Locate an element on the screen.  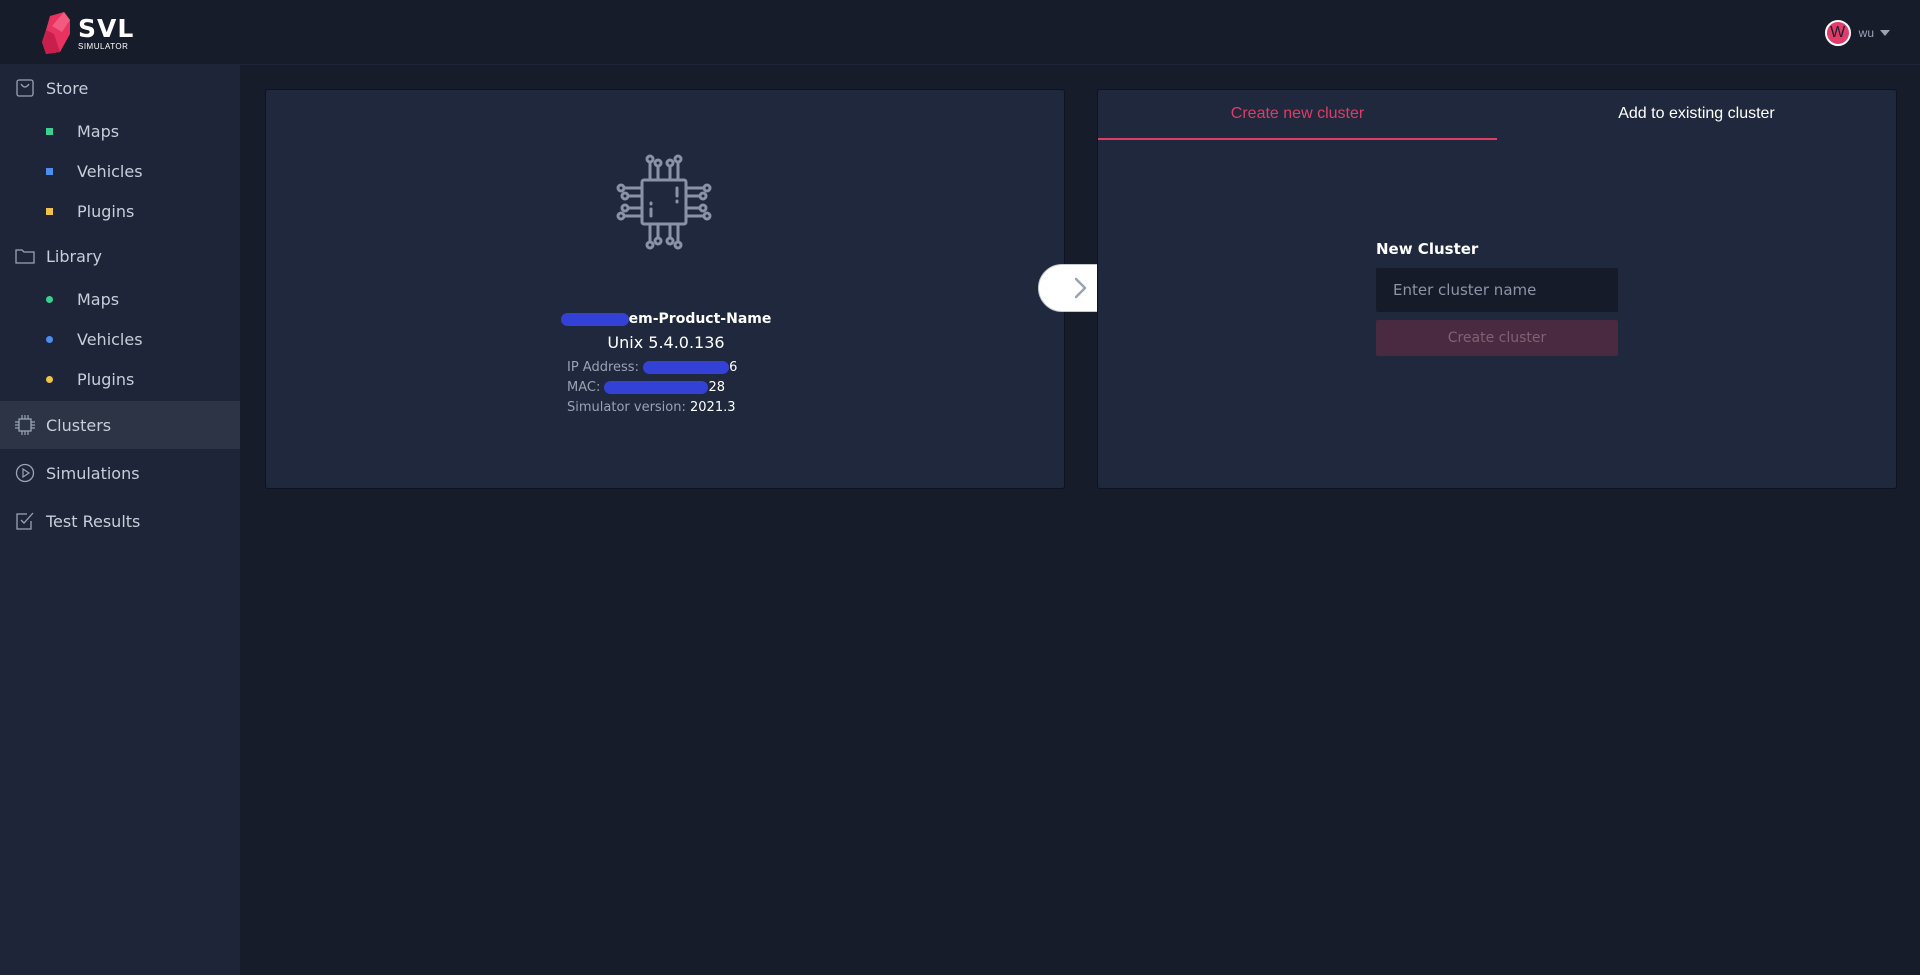
mac-address-value: 28 is located at coordinates (717, 387).